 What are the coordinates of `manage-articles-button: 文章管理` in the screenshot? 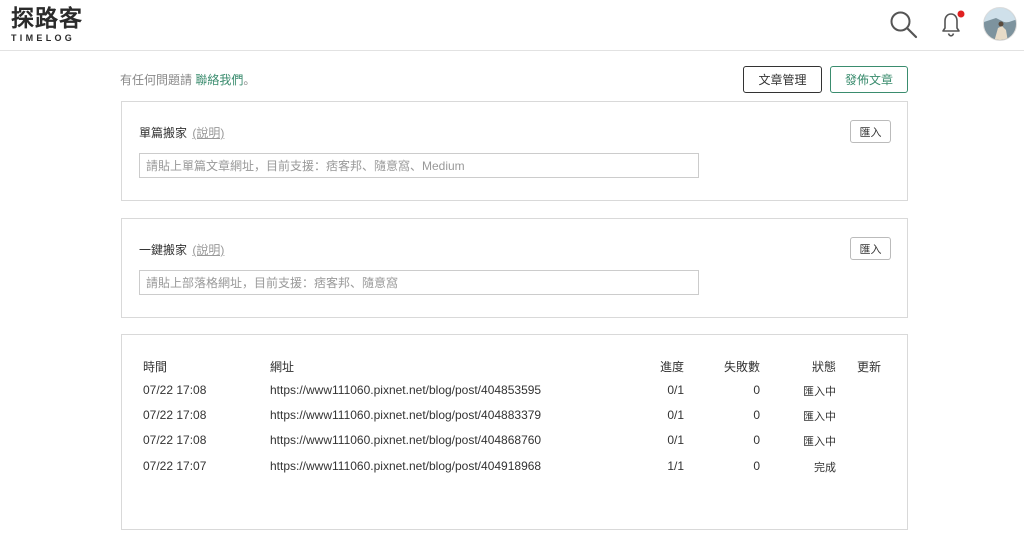 It's located at (782, 79).